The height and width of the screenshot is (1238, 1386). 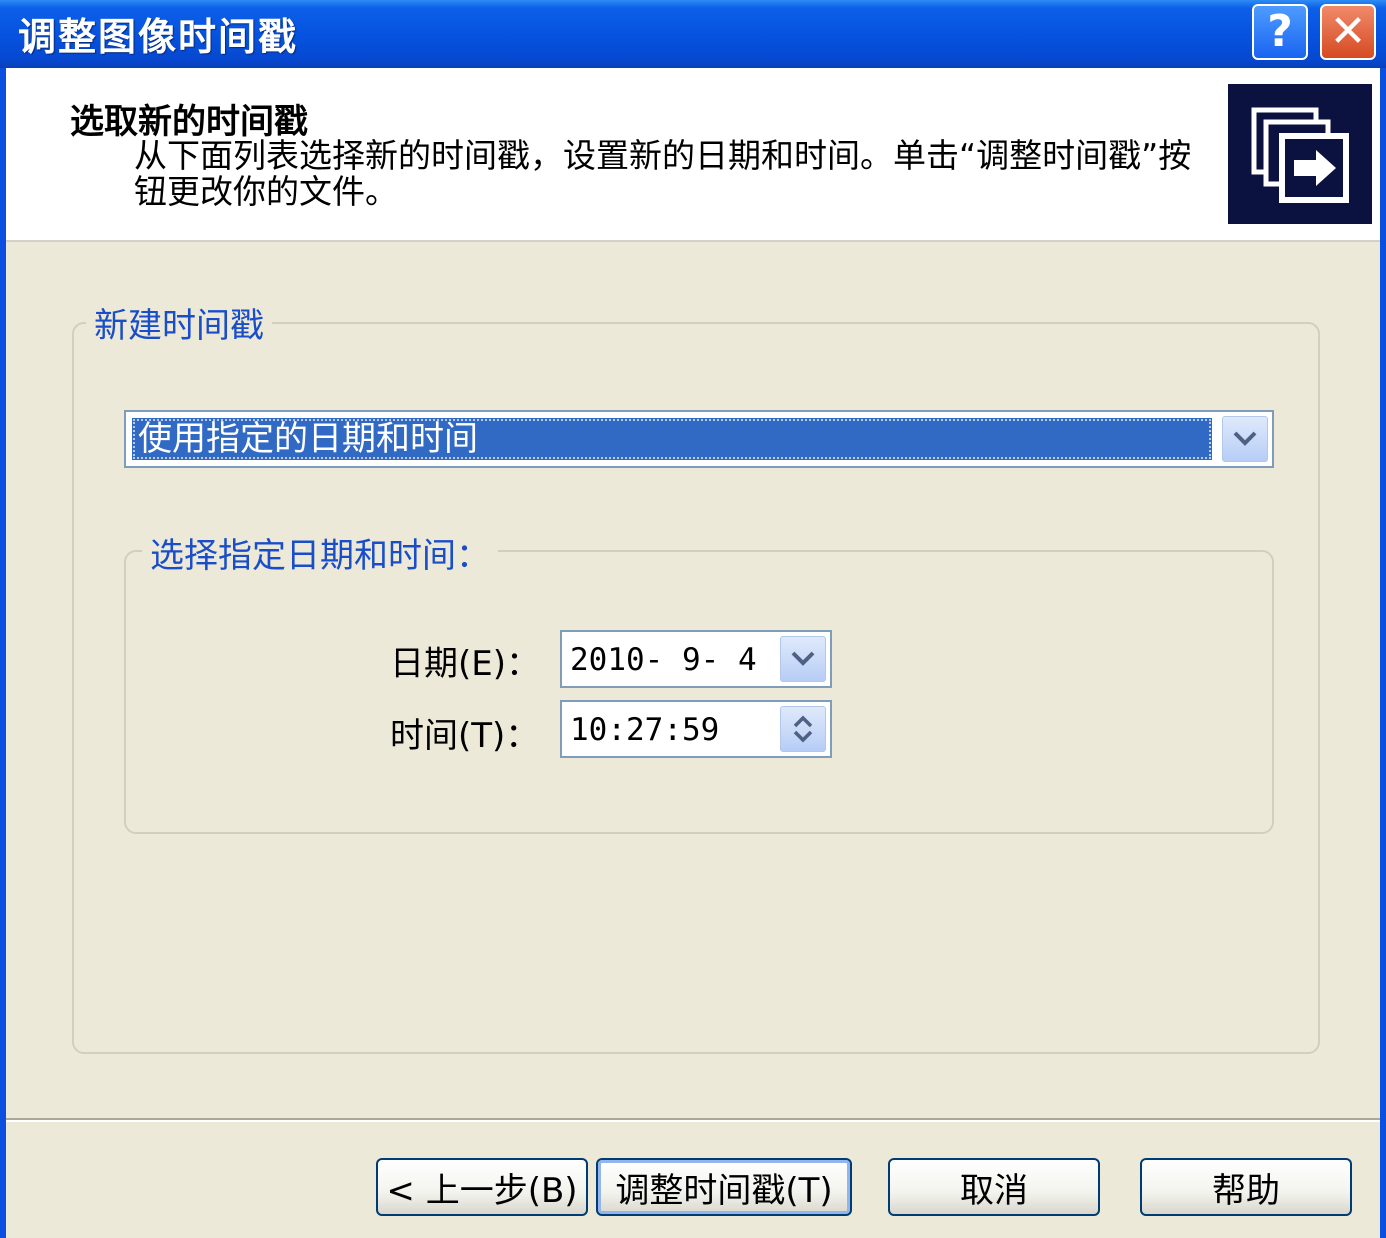 I want to click on adjust-timestamp-button: 调整时间戳(T), so click(x=724, y=1187).